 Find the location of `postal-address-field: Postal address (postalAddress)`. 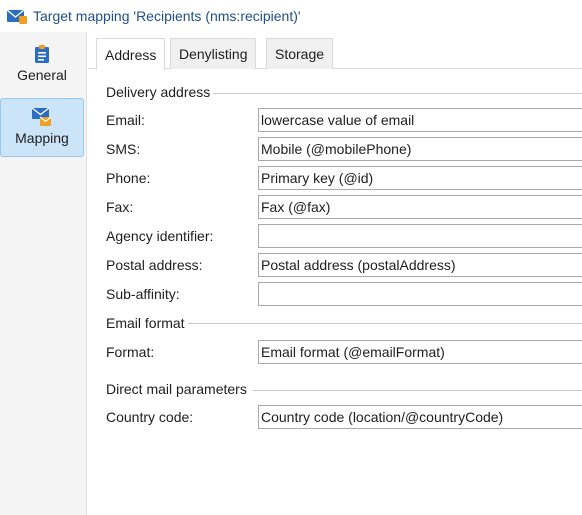

postal-address-field: Postal address (postalAddress) is located at coordinates (420, 265).